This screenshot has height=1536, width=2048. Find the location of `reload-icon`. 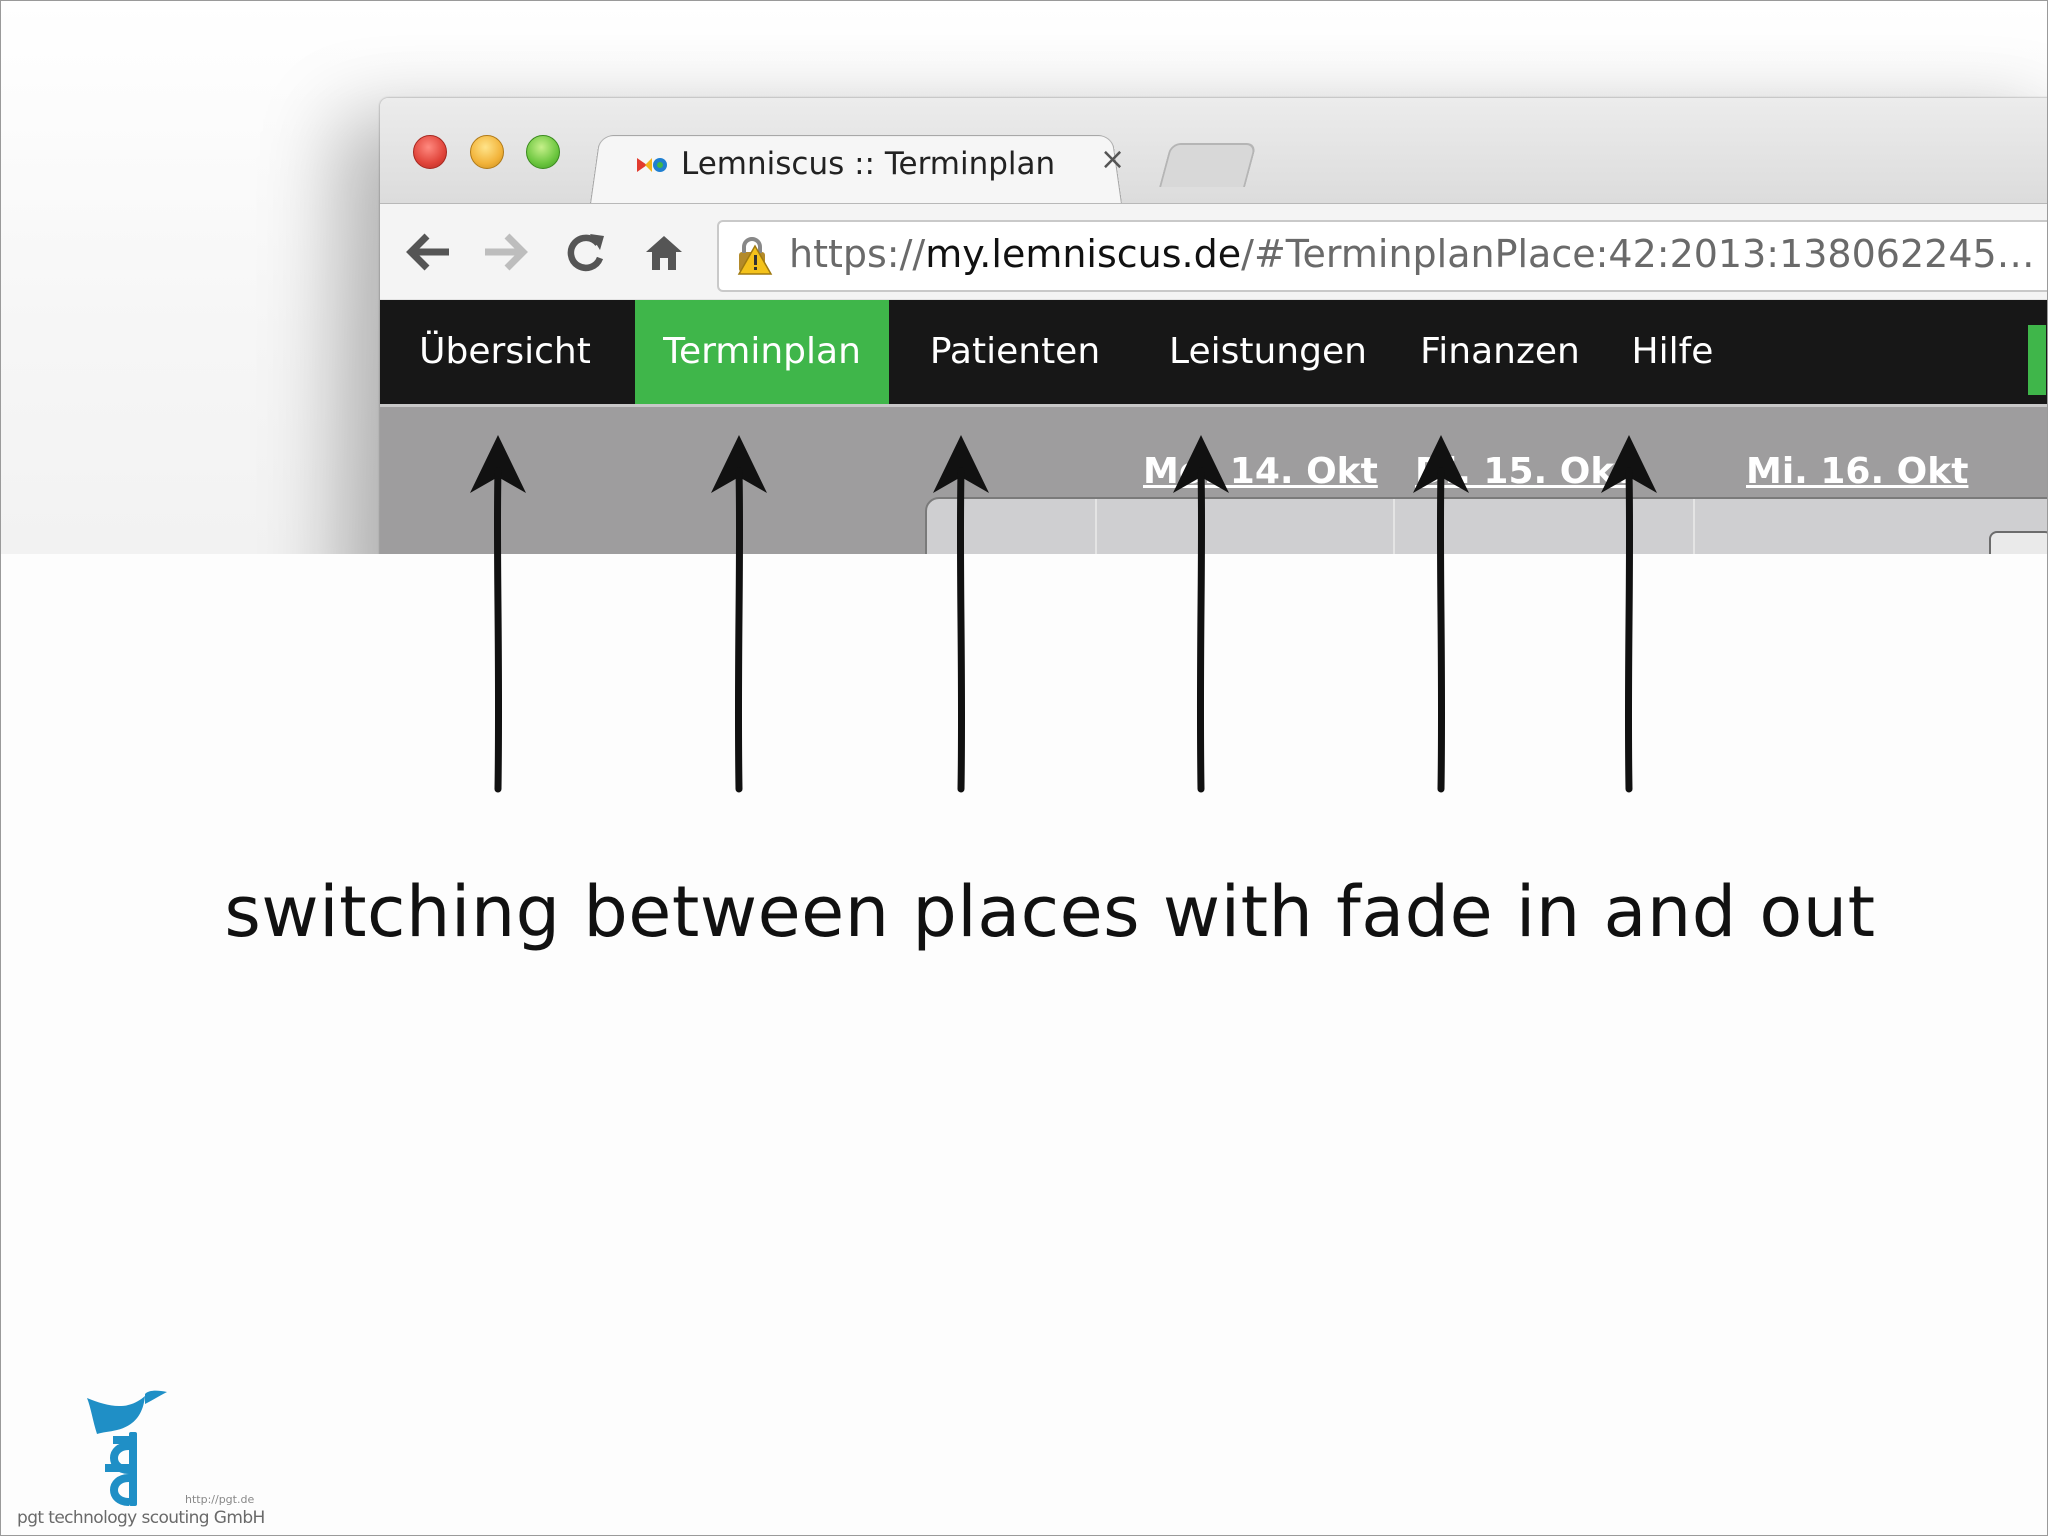

reload-icon is located at coordinates (586, 252).